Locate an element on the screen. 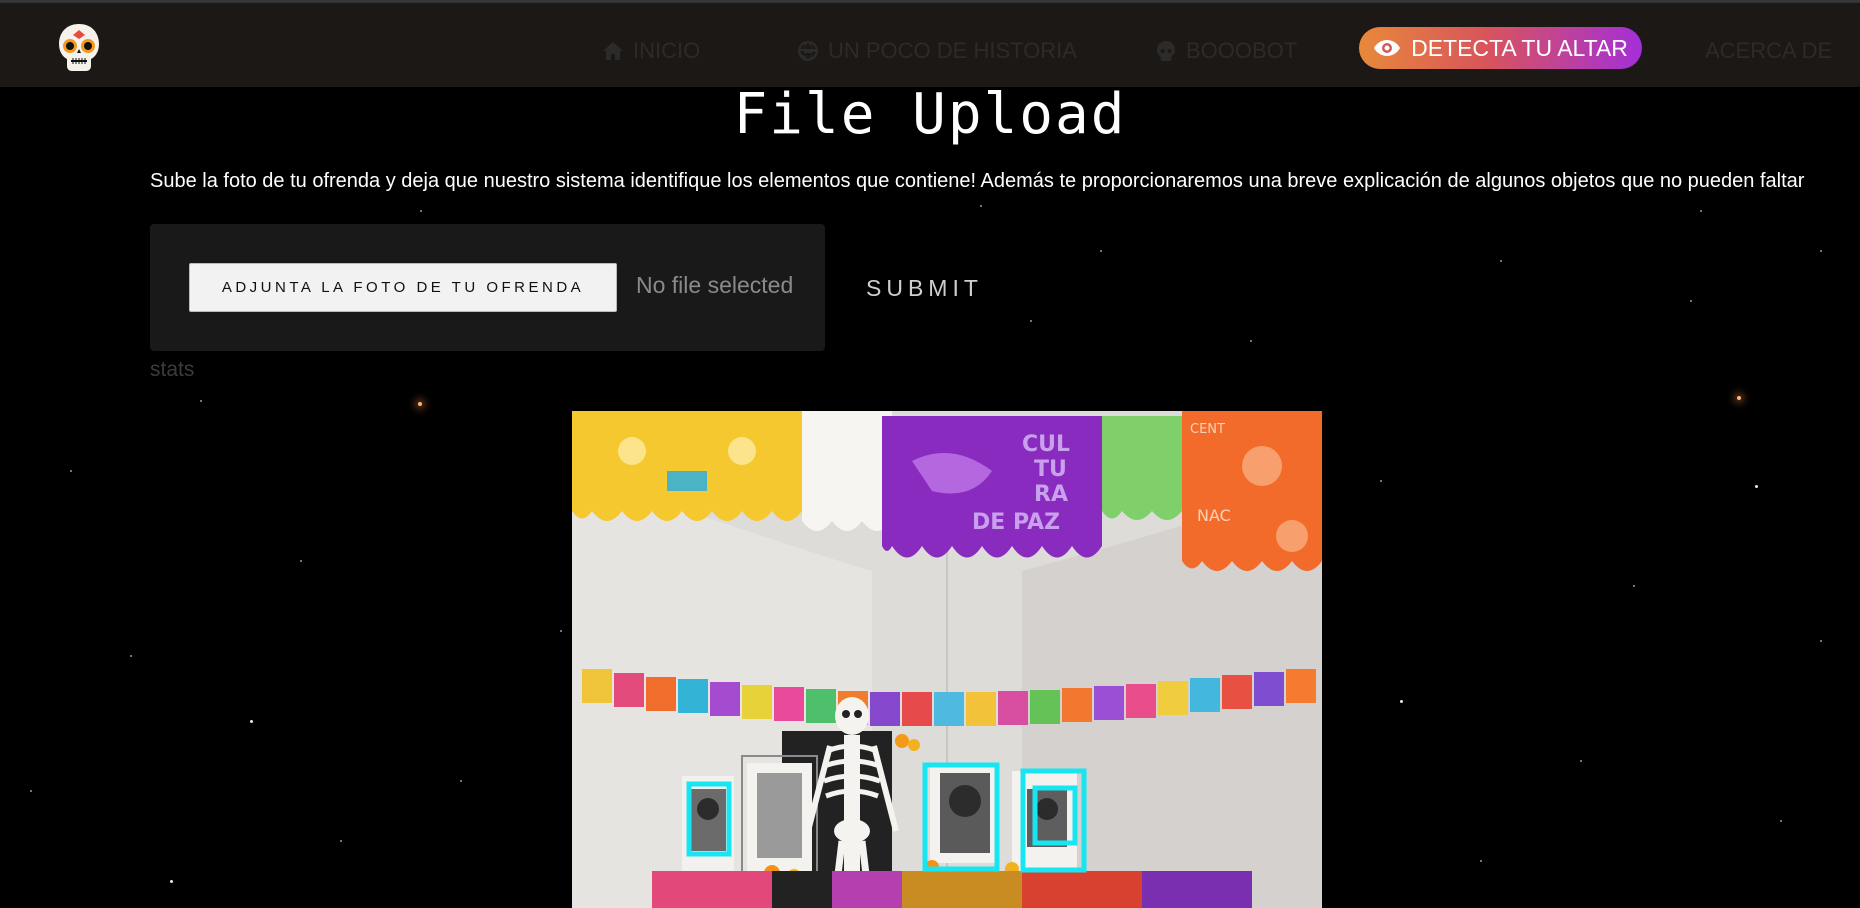  nav-item-label: ACERCA DE is located at coordinates (1769, 50).